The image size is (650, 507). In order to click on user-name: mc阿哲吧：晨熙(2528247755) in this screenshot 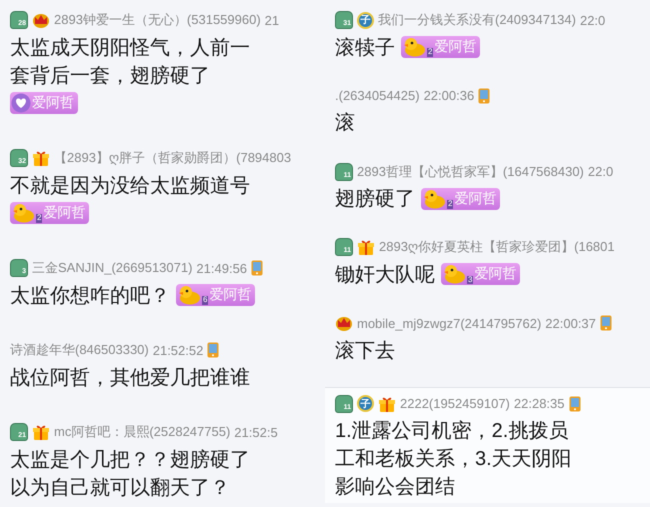, I will do `click(142, 432)`.